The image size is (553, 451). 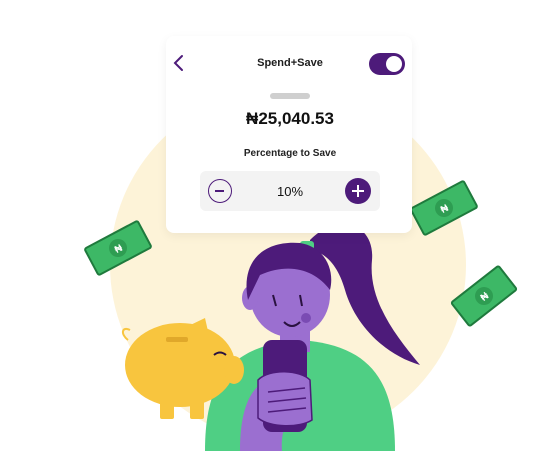 I want to click on person-cheek, so click(x=306, y=318).